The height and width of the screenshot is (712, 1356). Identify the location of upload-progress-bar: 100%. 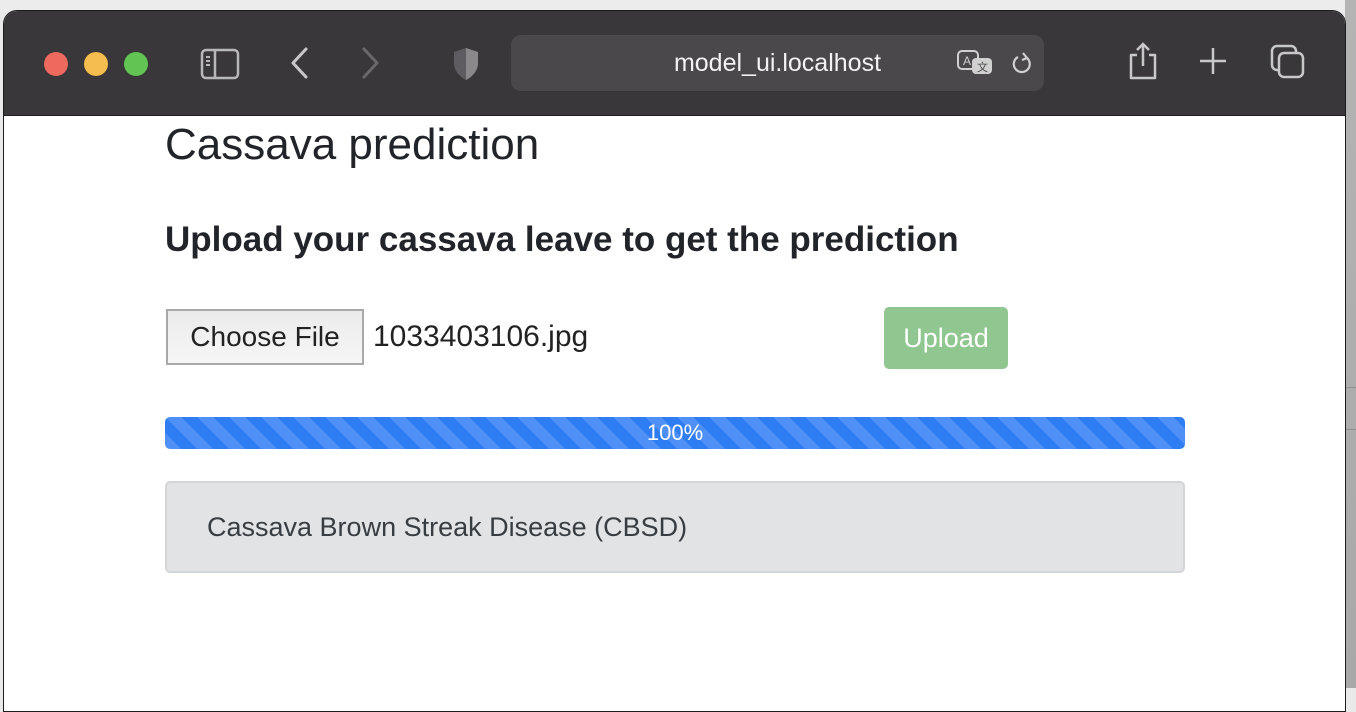
(675, 433).